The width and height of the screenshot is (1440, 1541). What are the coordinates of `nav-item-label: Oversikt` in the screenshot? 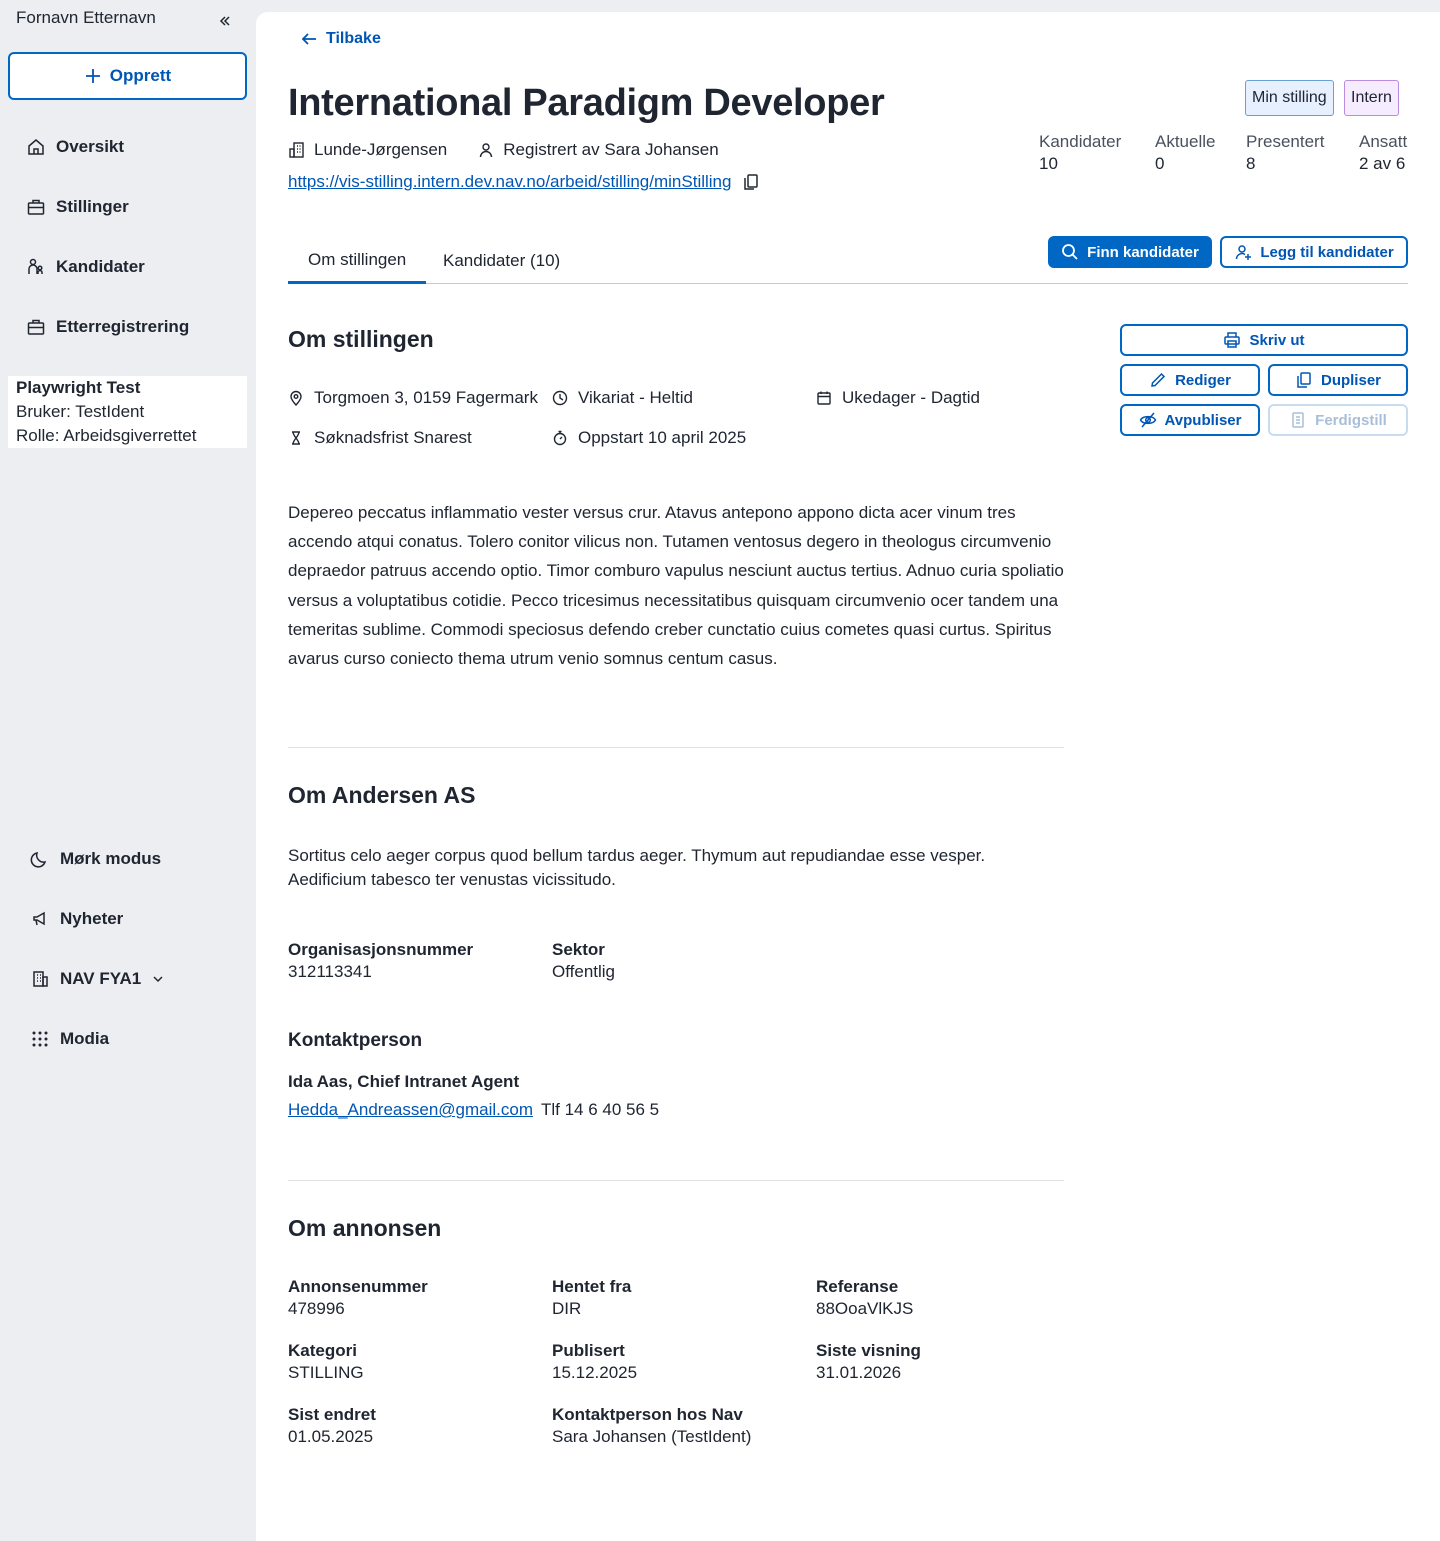 It's located at (90, 146).